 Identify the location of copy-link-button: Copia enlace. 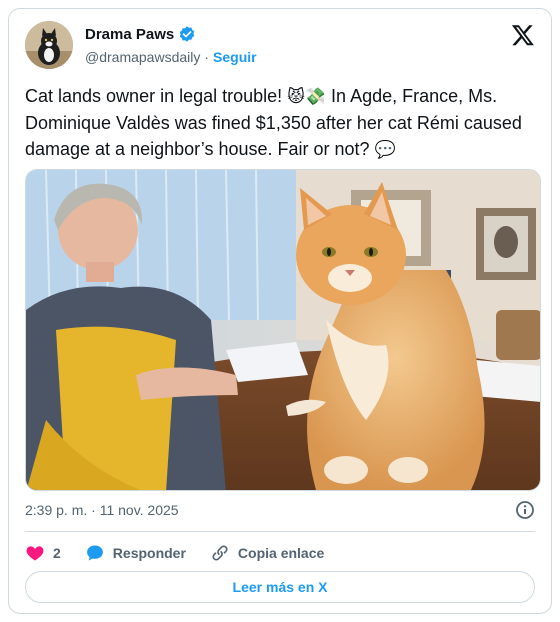
(267, 553).